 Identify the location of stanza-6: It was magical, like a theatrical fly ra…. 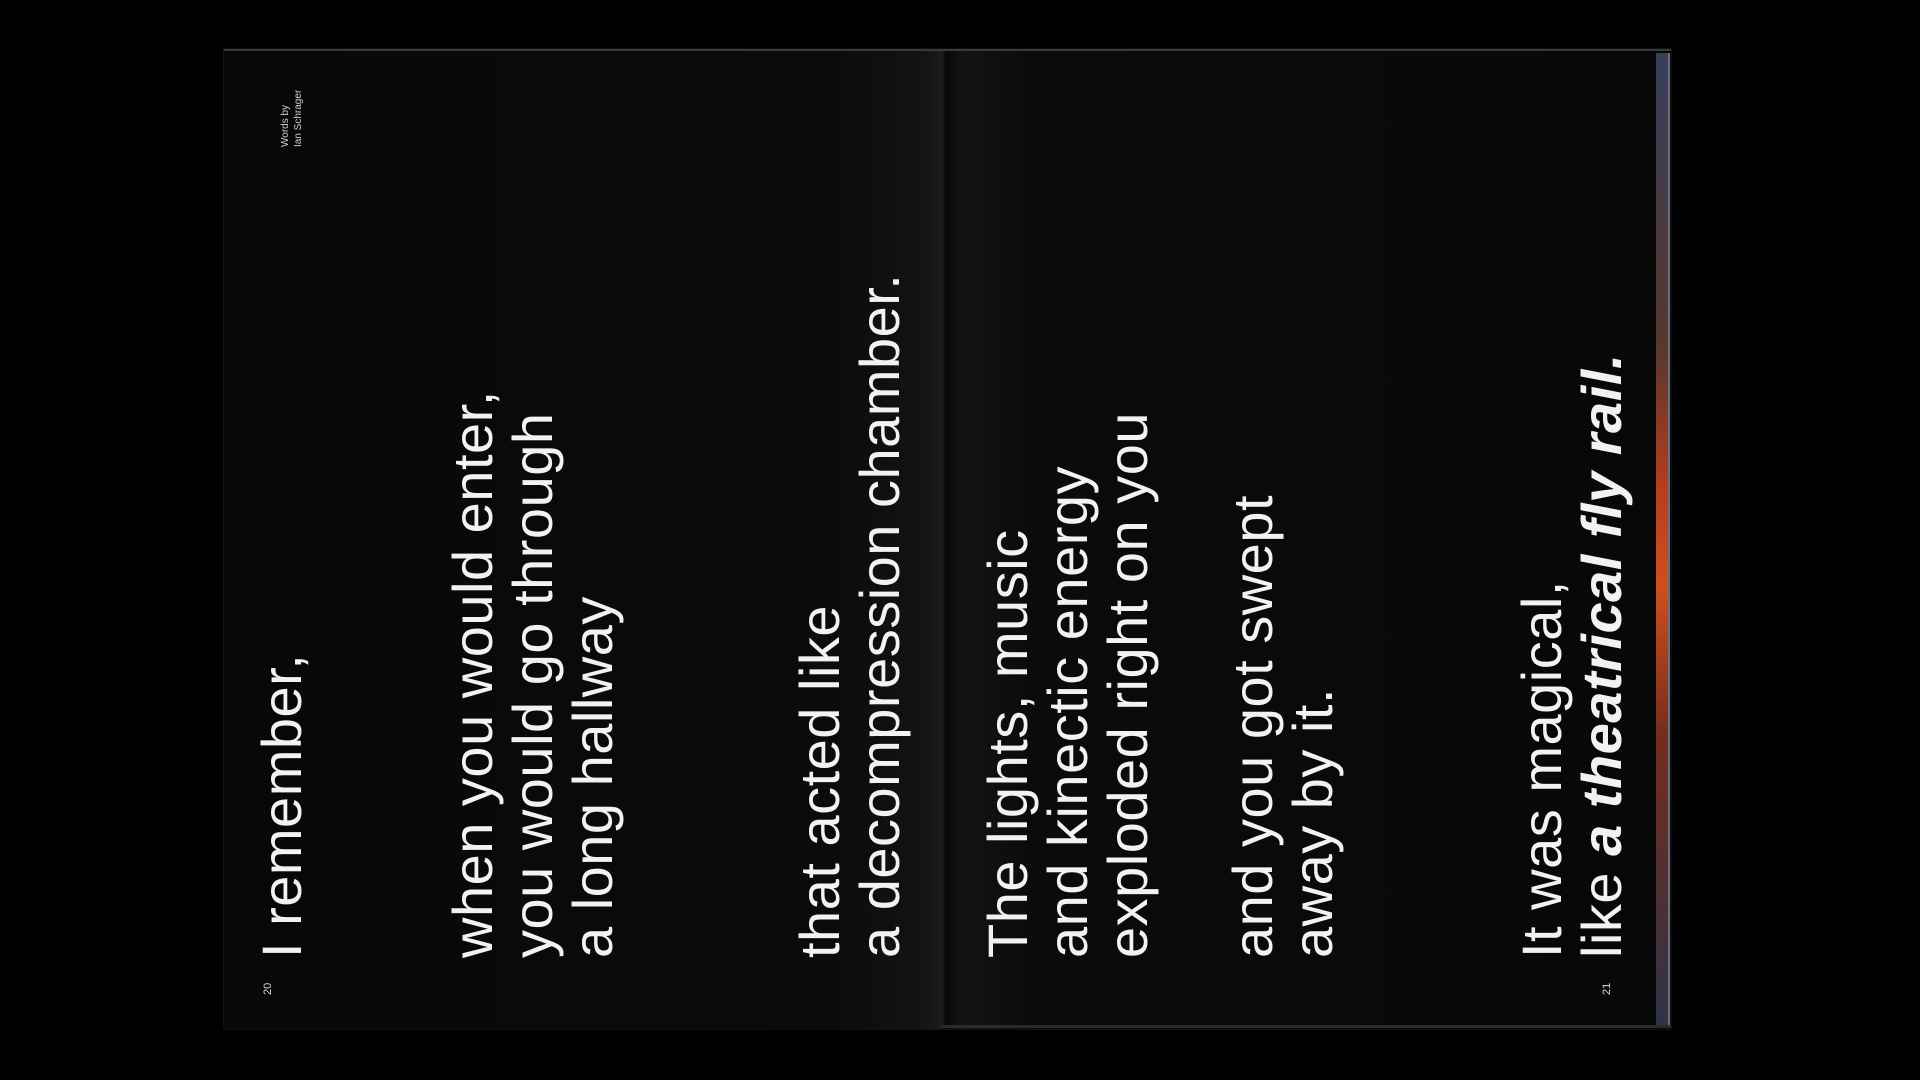
(1571, 655).